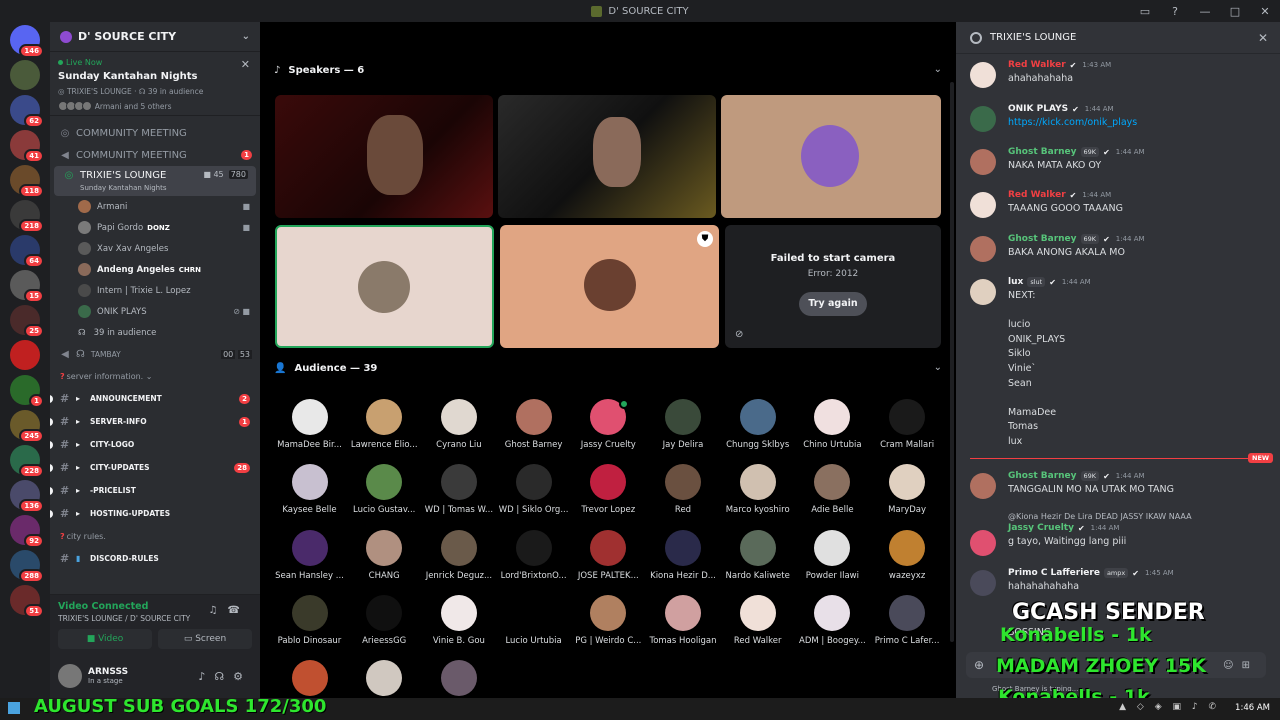 Image resolution: width=1280 pixels, height=720 pixels. Describe the element at coordinates (27, 461) in the screenshot. I see `server-icon: 228` at that location.